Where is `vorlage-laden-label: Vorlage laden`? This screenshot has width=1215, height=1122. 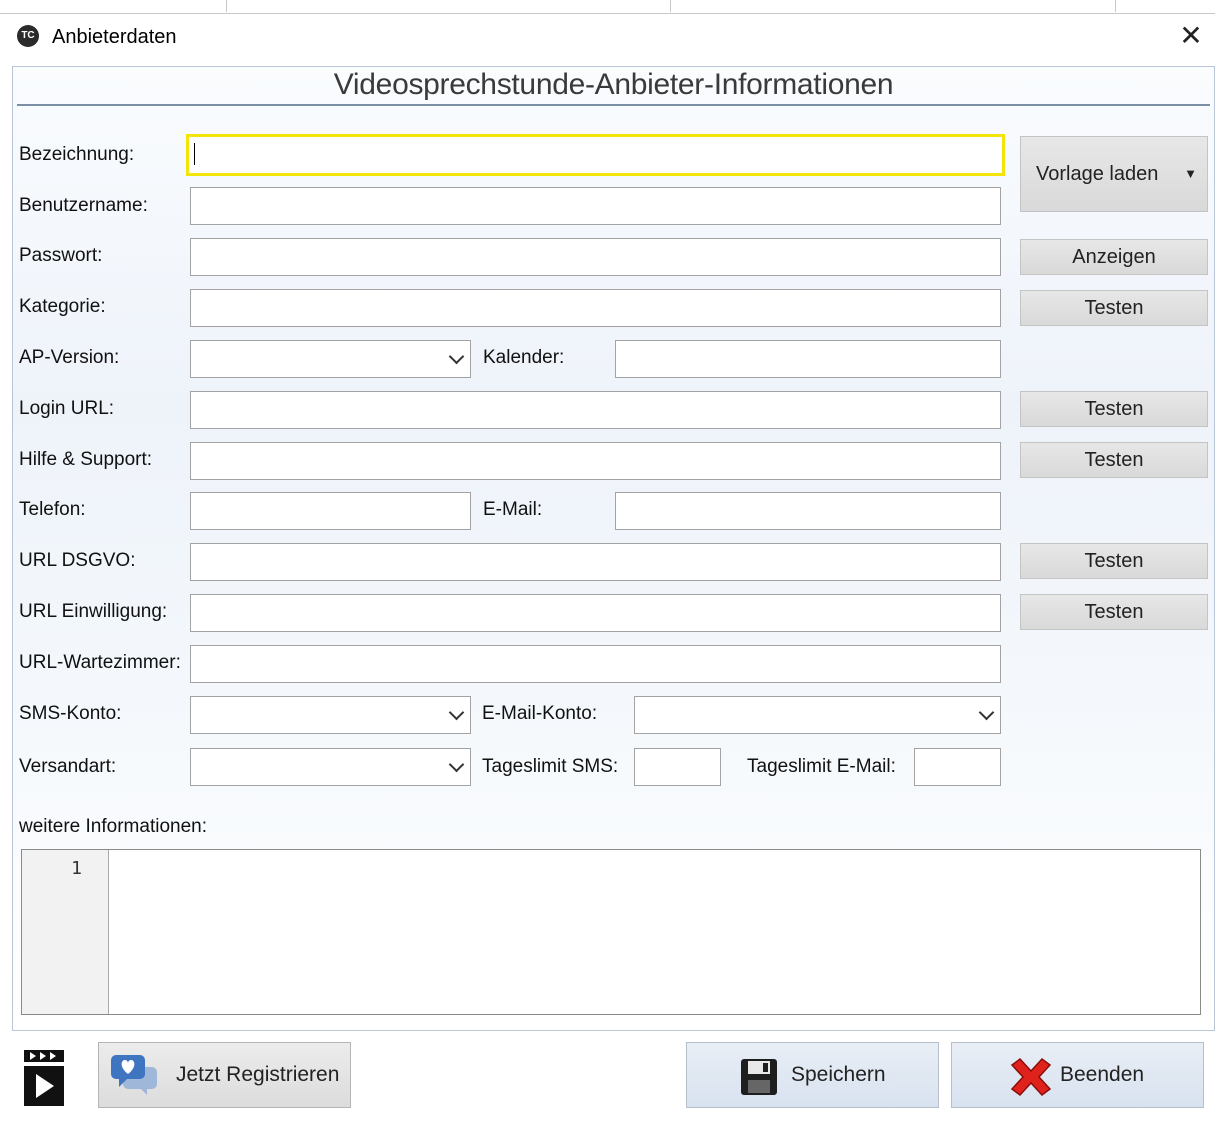 vorlage-laden-label: Vorlage laden is located at coordinates (1097, 174).